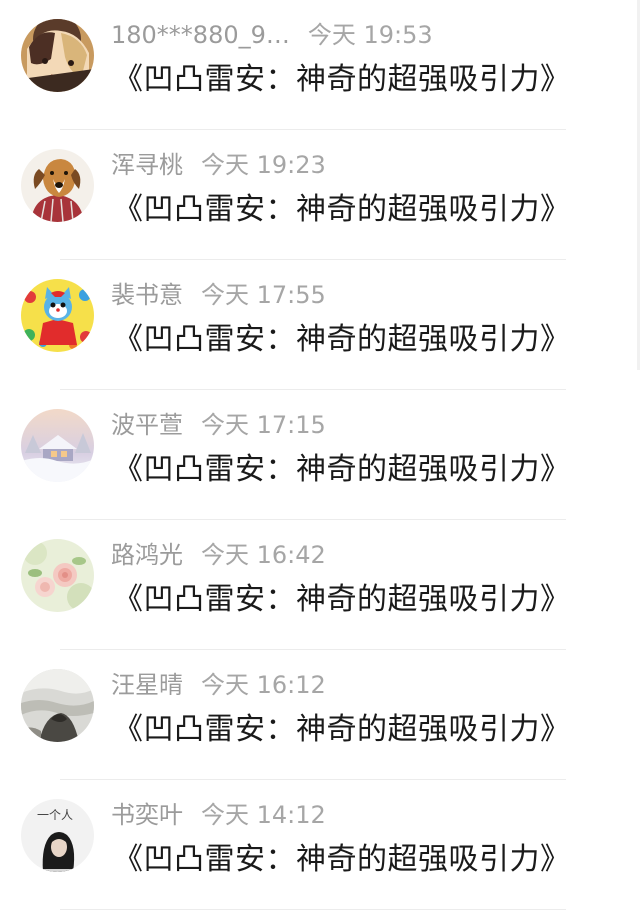 Image resolution: width=640 pixels, height=910 pixels. What do you see at coordinates (370, 35) in the screenshot?
I see `comment-time: 今天 19:53` at bounding box center [370, 35].